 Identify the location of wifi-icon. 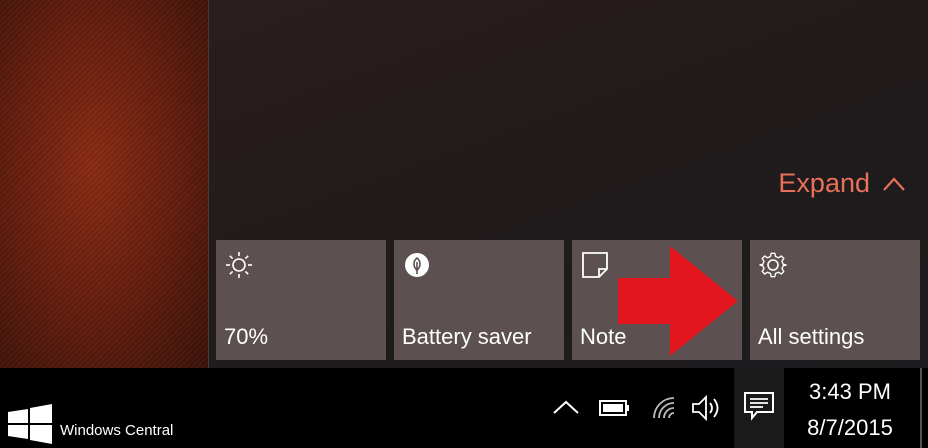
(667, 408).